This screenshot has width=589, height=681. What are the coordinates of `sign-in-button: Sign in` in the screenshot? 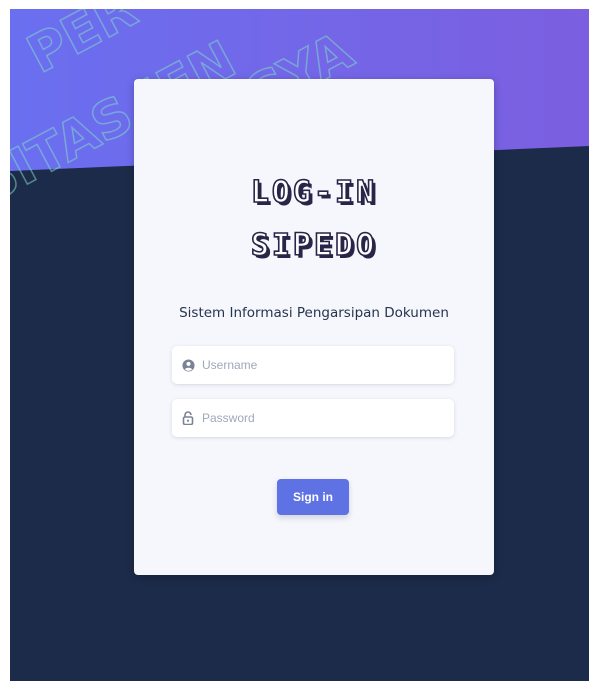 It's located at (313, 497).